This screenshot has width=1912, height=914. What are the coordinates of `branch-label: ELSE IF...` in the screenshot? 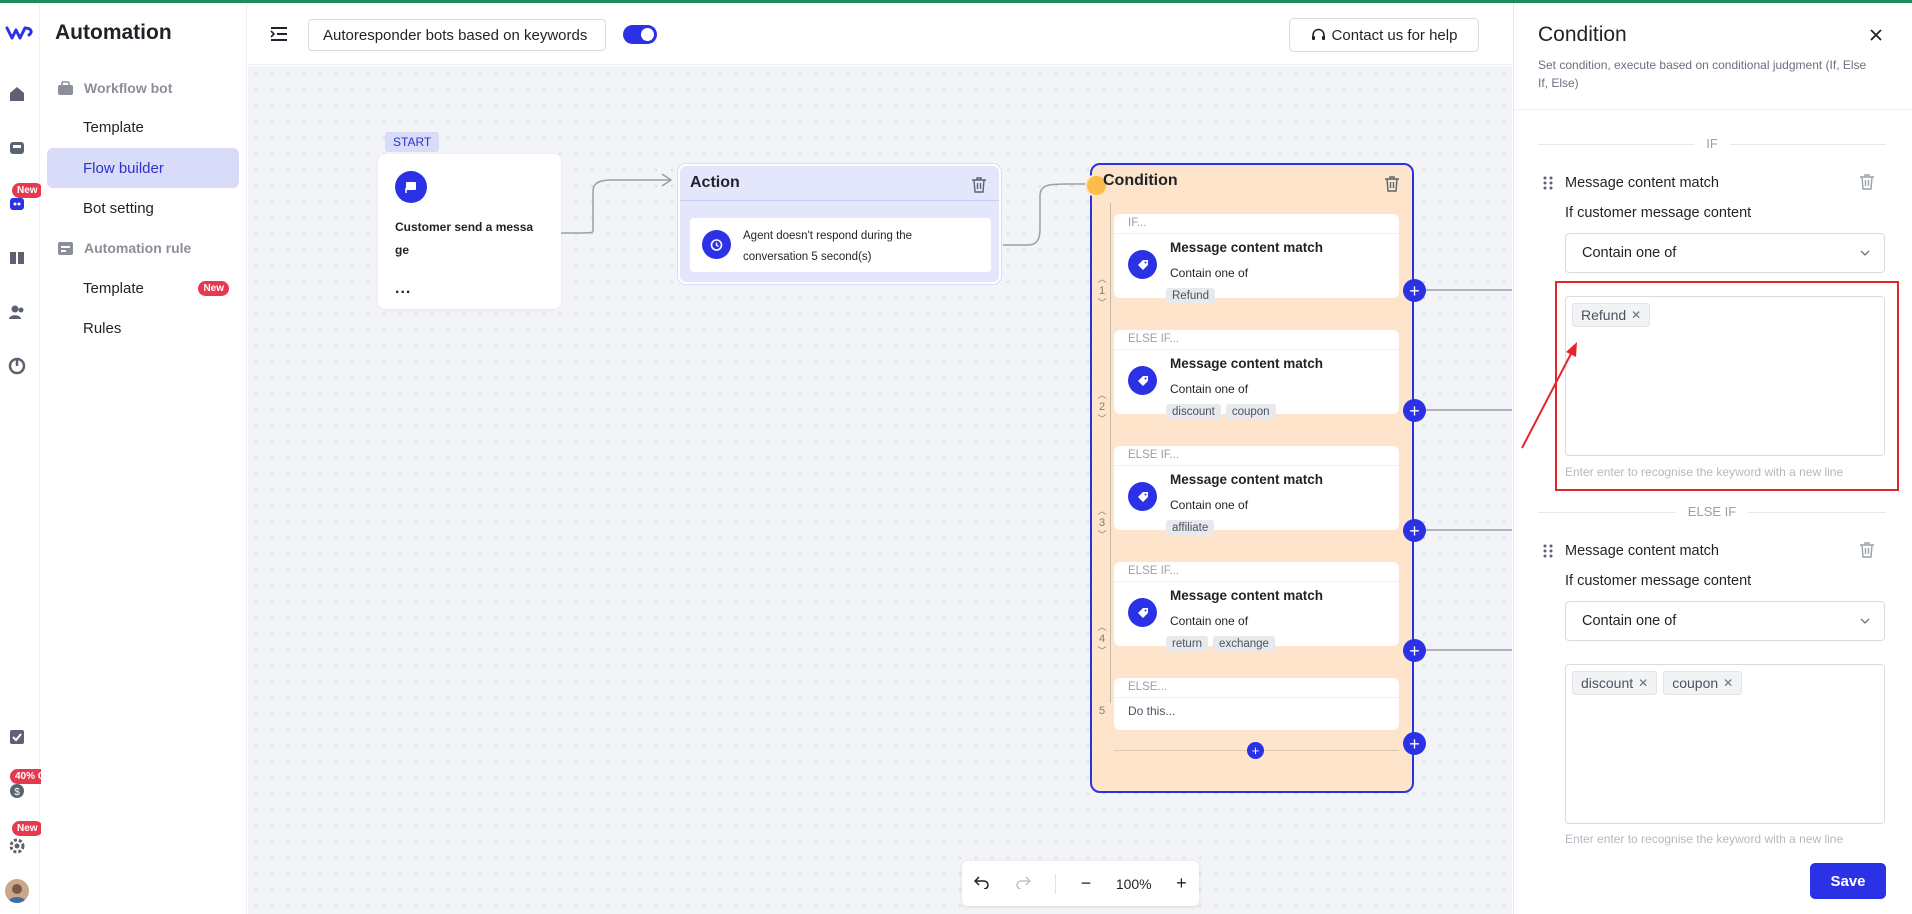 It's located at (1154, 339).